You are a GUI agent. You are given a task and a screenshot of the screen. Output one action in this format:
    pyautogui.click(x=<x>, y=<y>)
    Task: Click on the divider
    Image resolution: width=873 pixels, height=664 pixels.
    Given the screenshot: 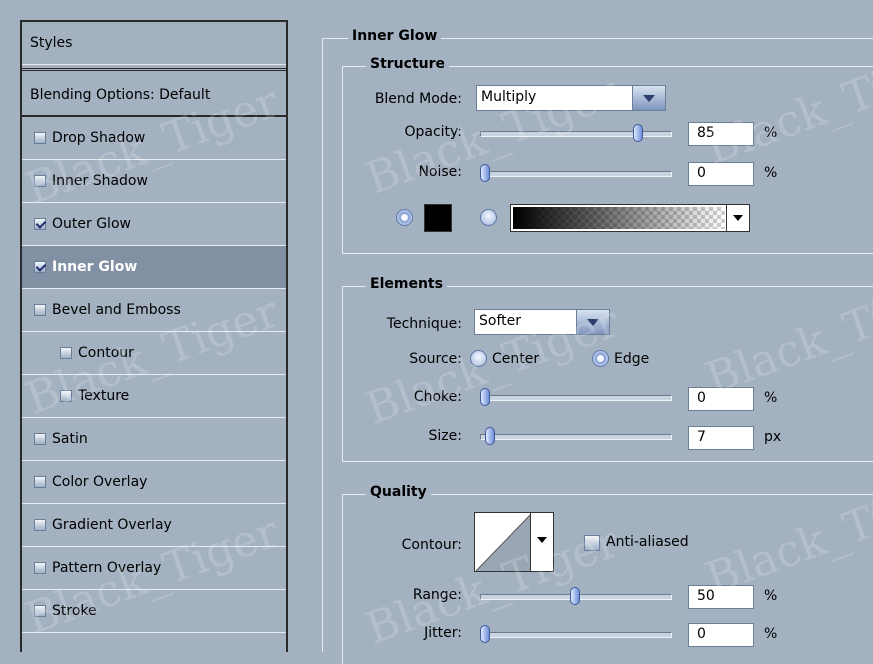 What is the action you would take?
    pyautogui.click(x=154, y=68)
    